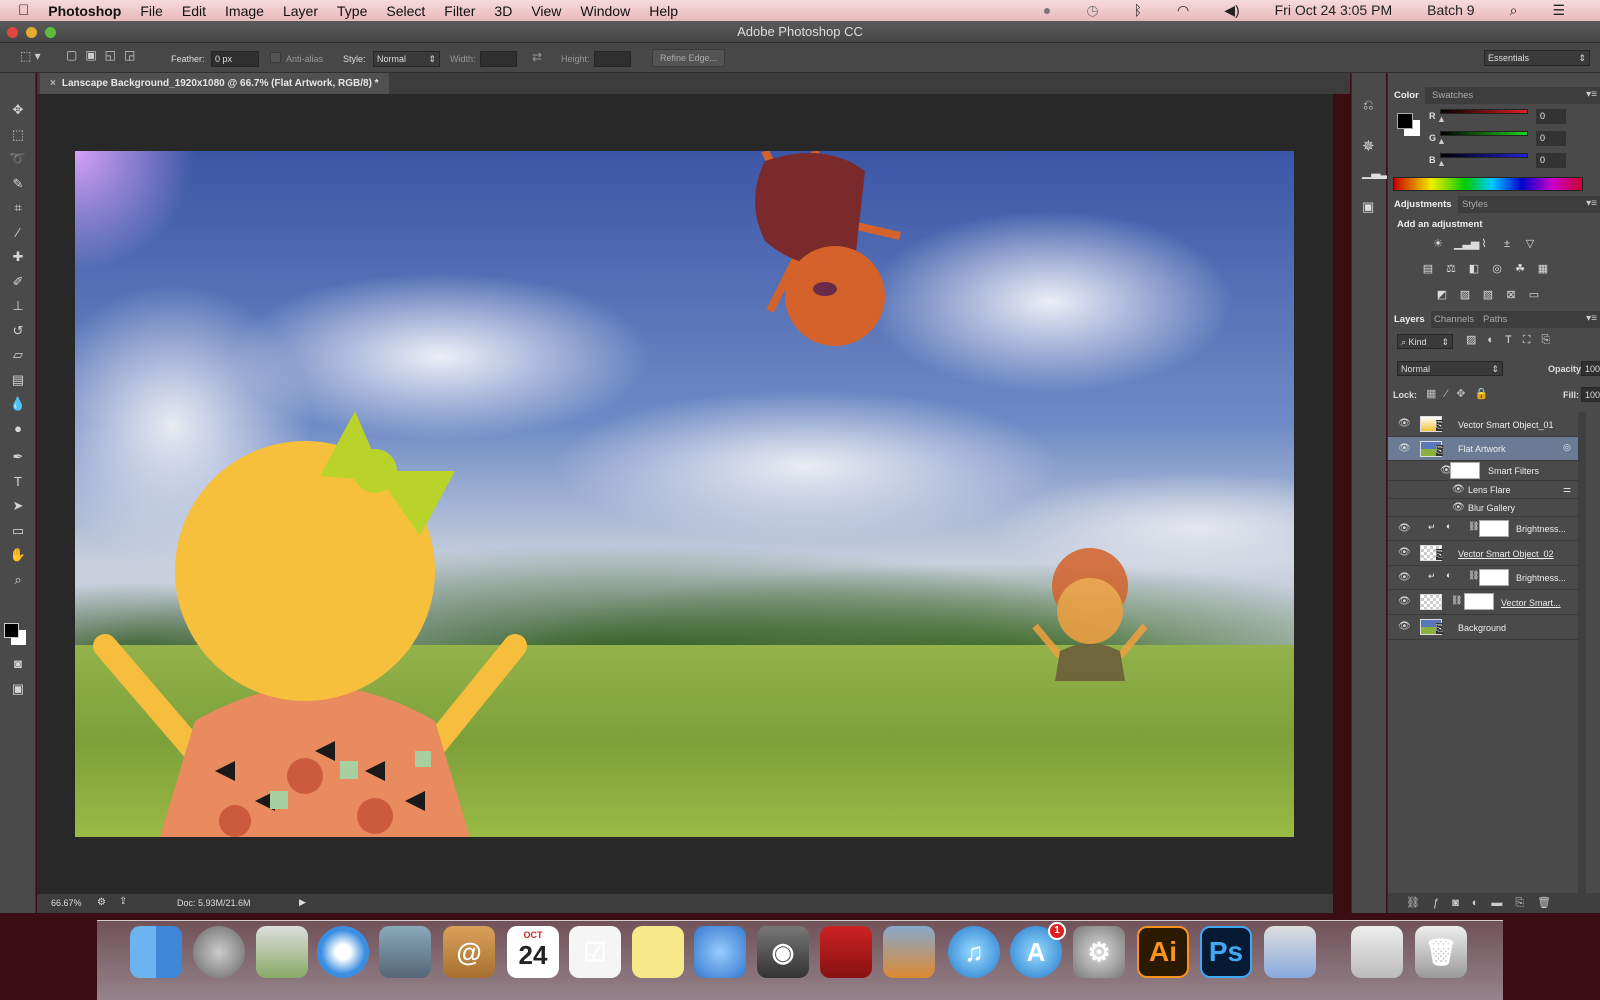 This screenshot has width=1600, height=1000. I want to click on healing-brush-tool-icon: ✚, so click(18, 257).